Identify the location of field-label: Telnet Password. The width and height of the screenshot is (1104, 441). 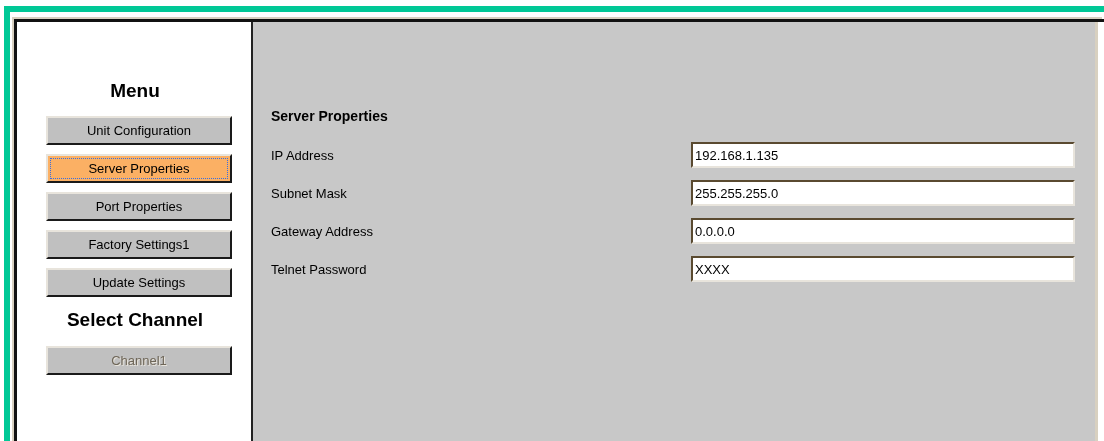
(319, 269).